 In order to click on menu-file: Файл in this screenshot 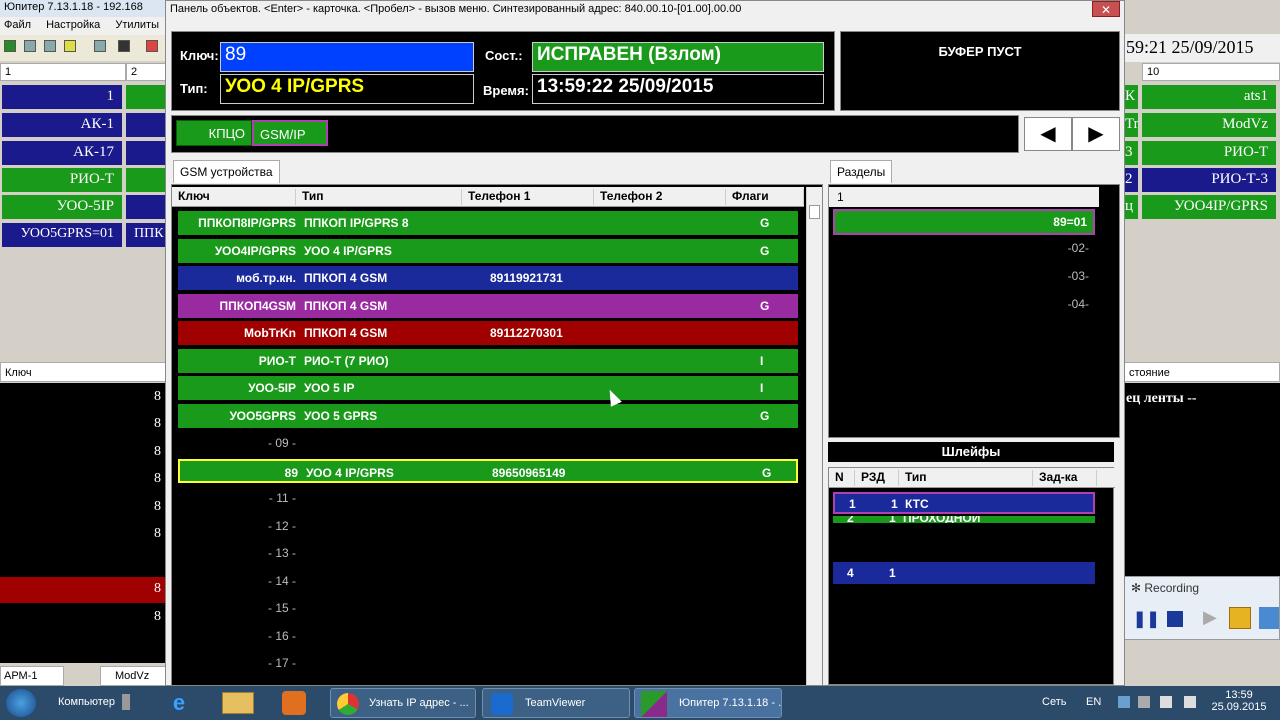, I will do `click(17, 25)`.